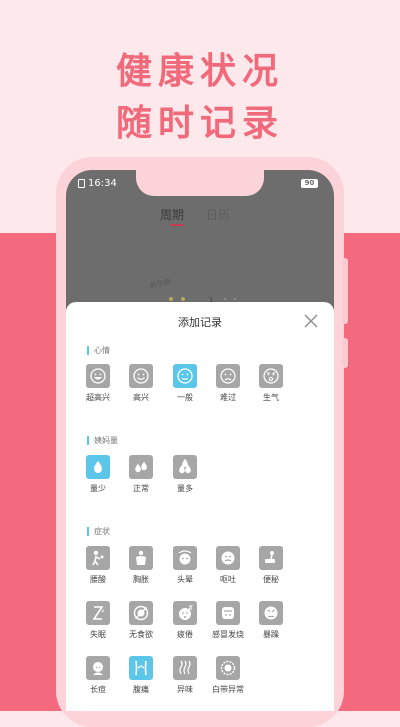  I want to click on mood-option: 一般, so click(185, 383).